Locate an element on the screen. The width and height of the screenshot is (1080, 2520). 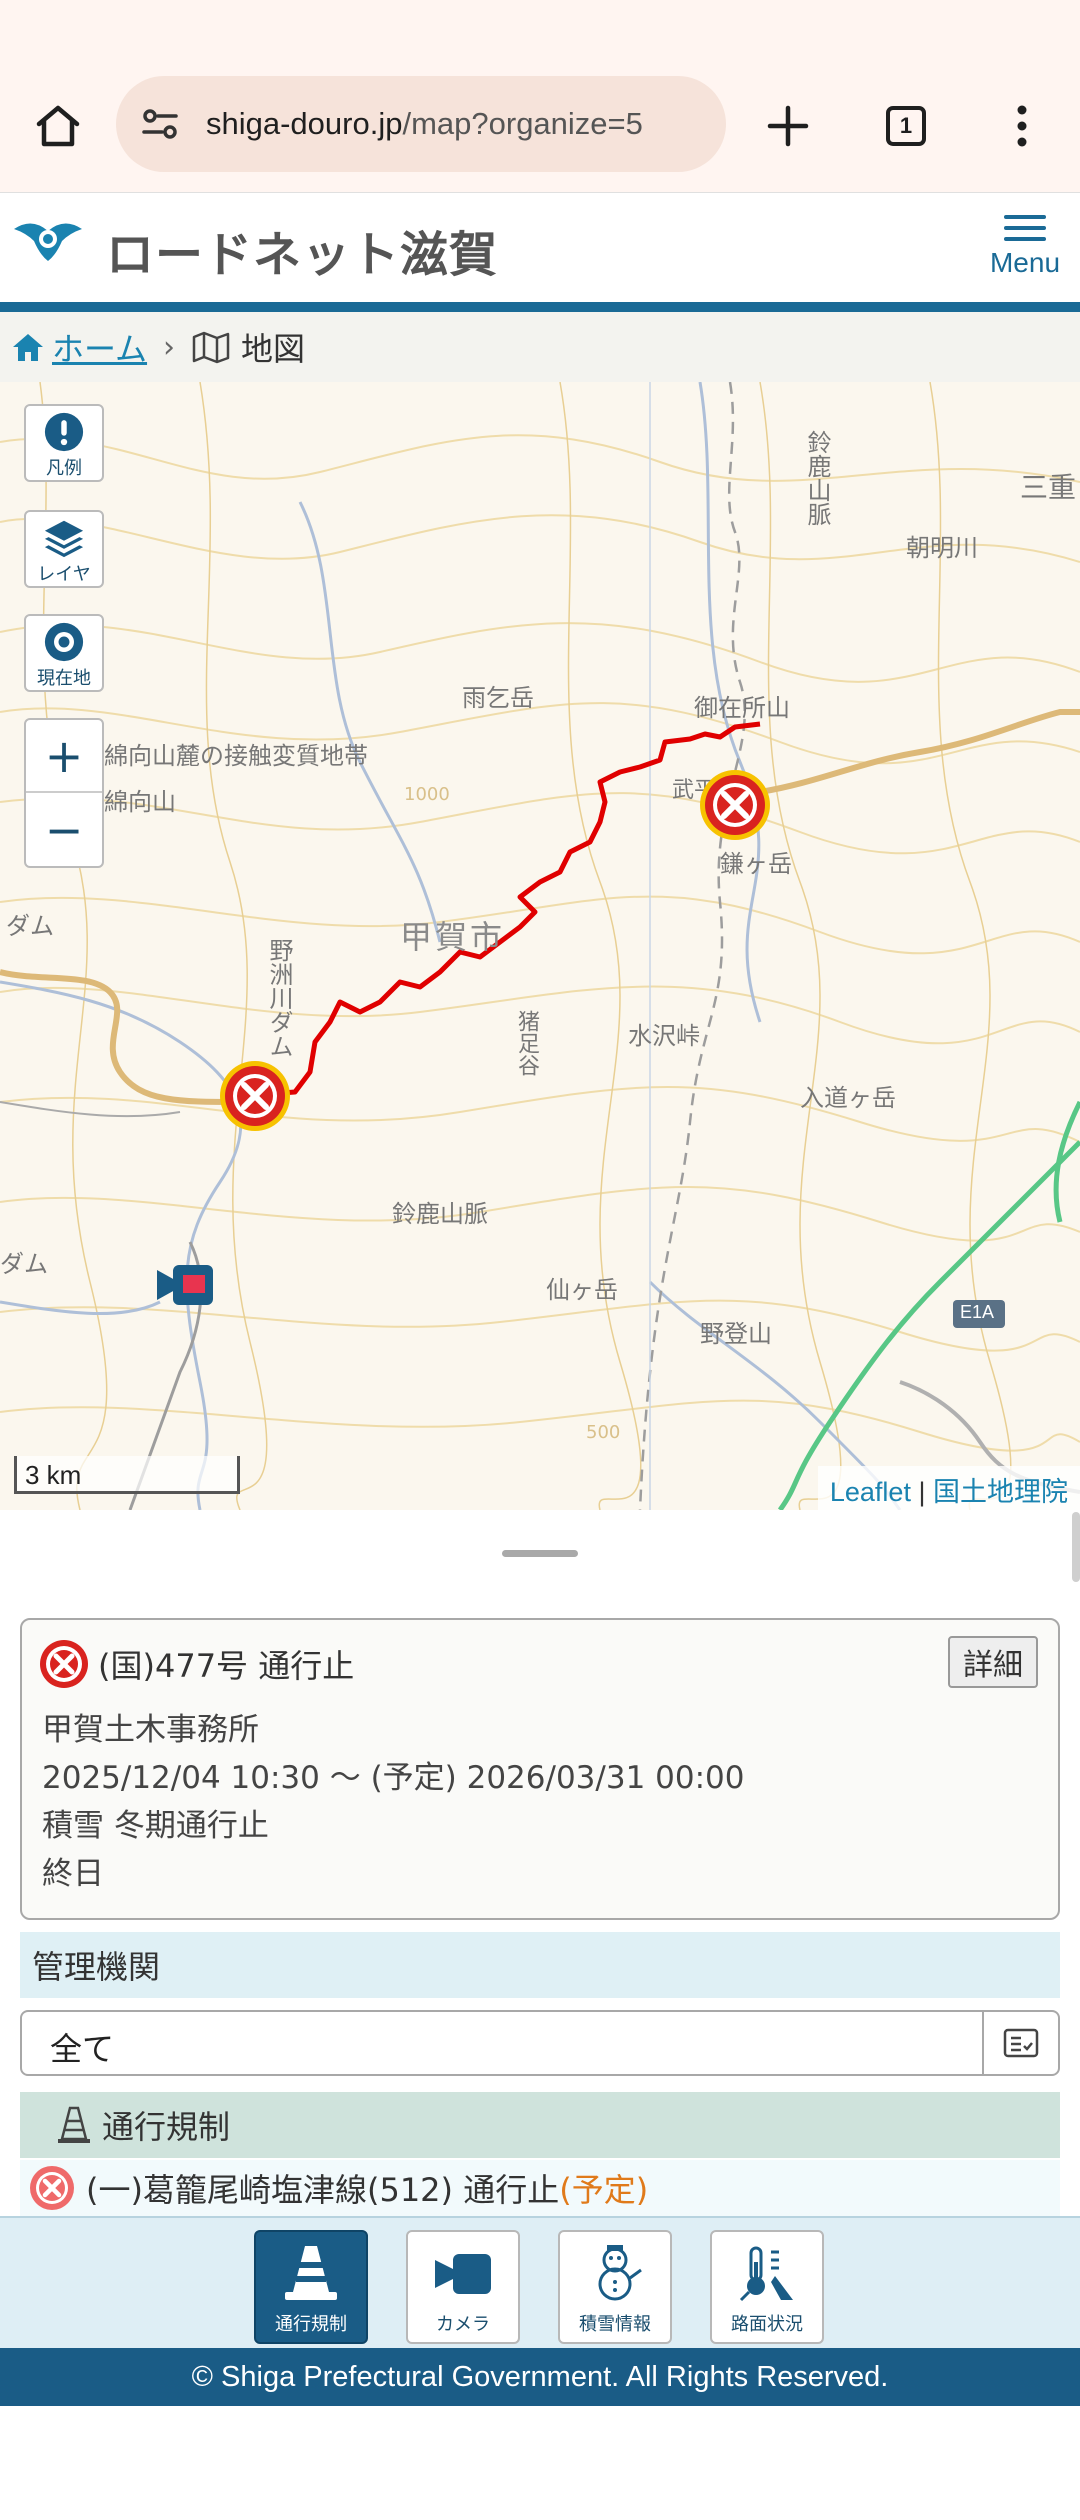
map-label-inoashi: 猪足谷 is located at coordinates (526, 1043).